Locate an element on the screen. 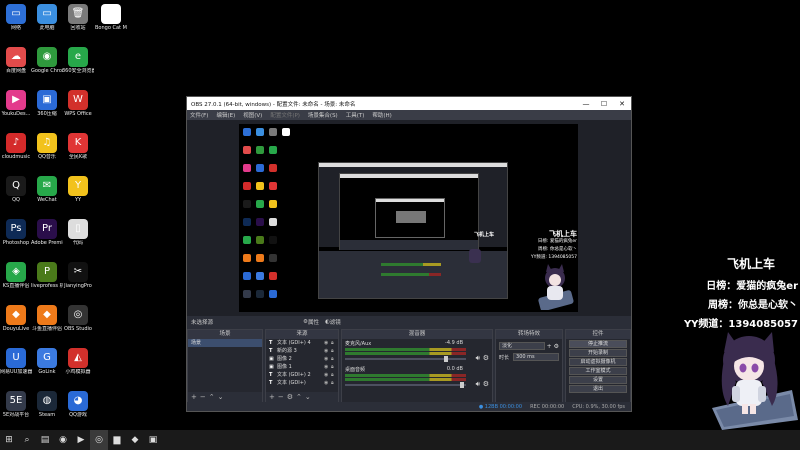 The width and height of the screenshot is (800, 450). desktop-icon: ☁ 百度网盘 is located at coordinates (16, 60).